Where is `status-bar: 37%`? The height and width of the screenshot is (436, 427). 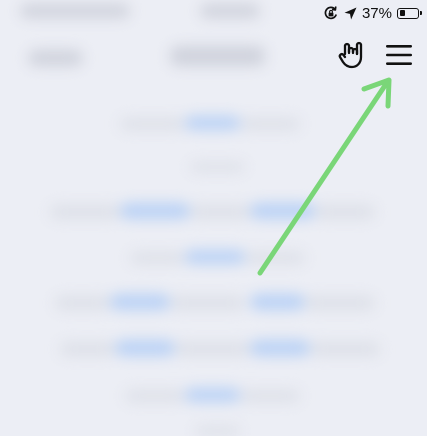
status-bar: 37% is located at coordinates (372, 13).